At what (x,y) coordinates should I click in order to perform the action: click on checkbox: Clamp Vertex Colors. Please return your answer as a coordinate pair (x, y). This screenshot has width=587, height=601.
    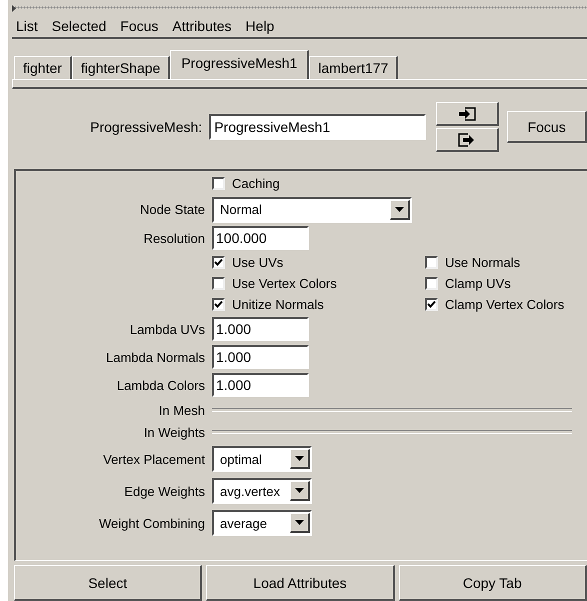
    Looking at the image, I should click on (506, 304).